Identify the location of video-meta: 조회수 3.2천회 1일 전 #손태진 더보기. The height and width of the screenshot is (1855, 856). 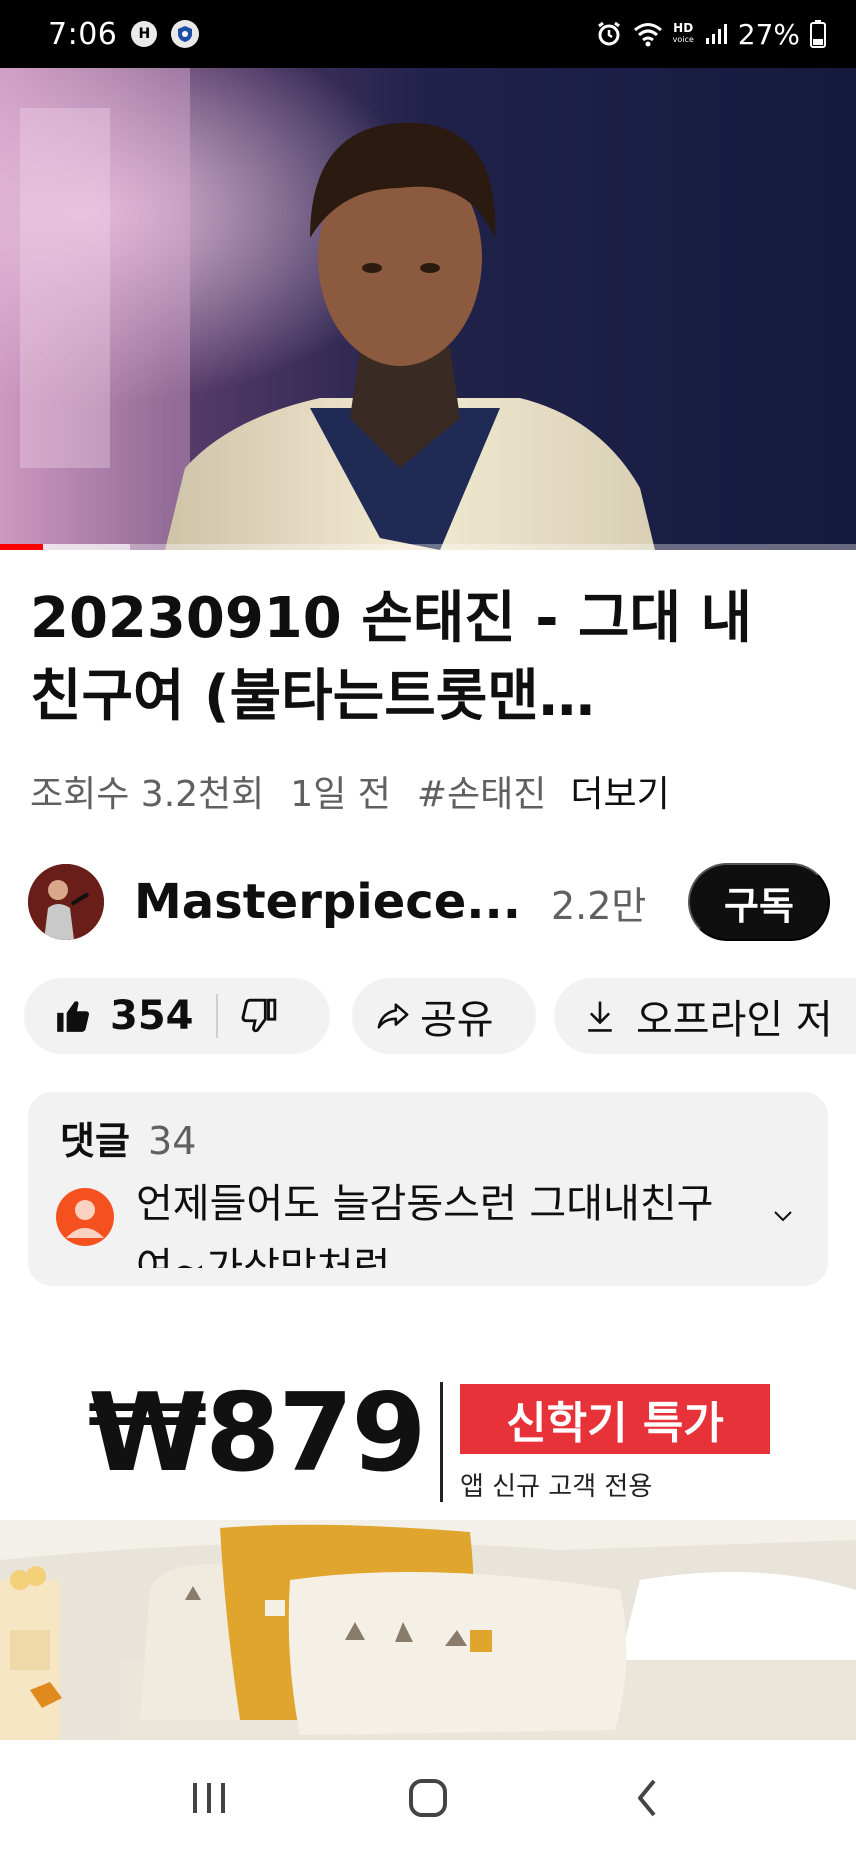
(430, 791).